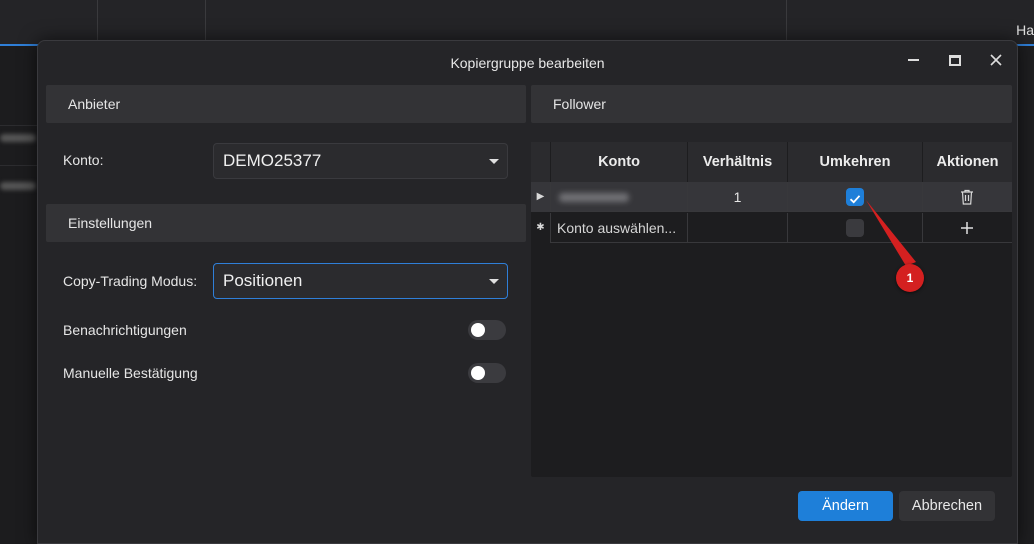 The width and height of the screenshot is (1034, 544). I want to click on annotation-arrow, so click(891, 233).